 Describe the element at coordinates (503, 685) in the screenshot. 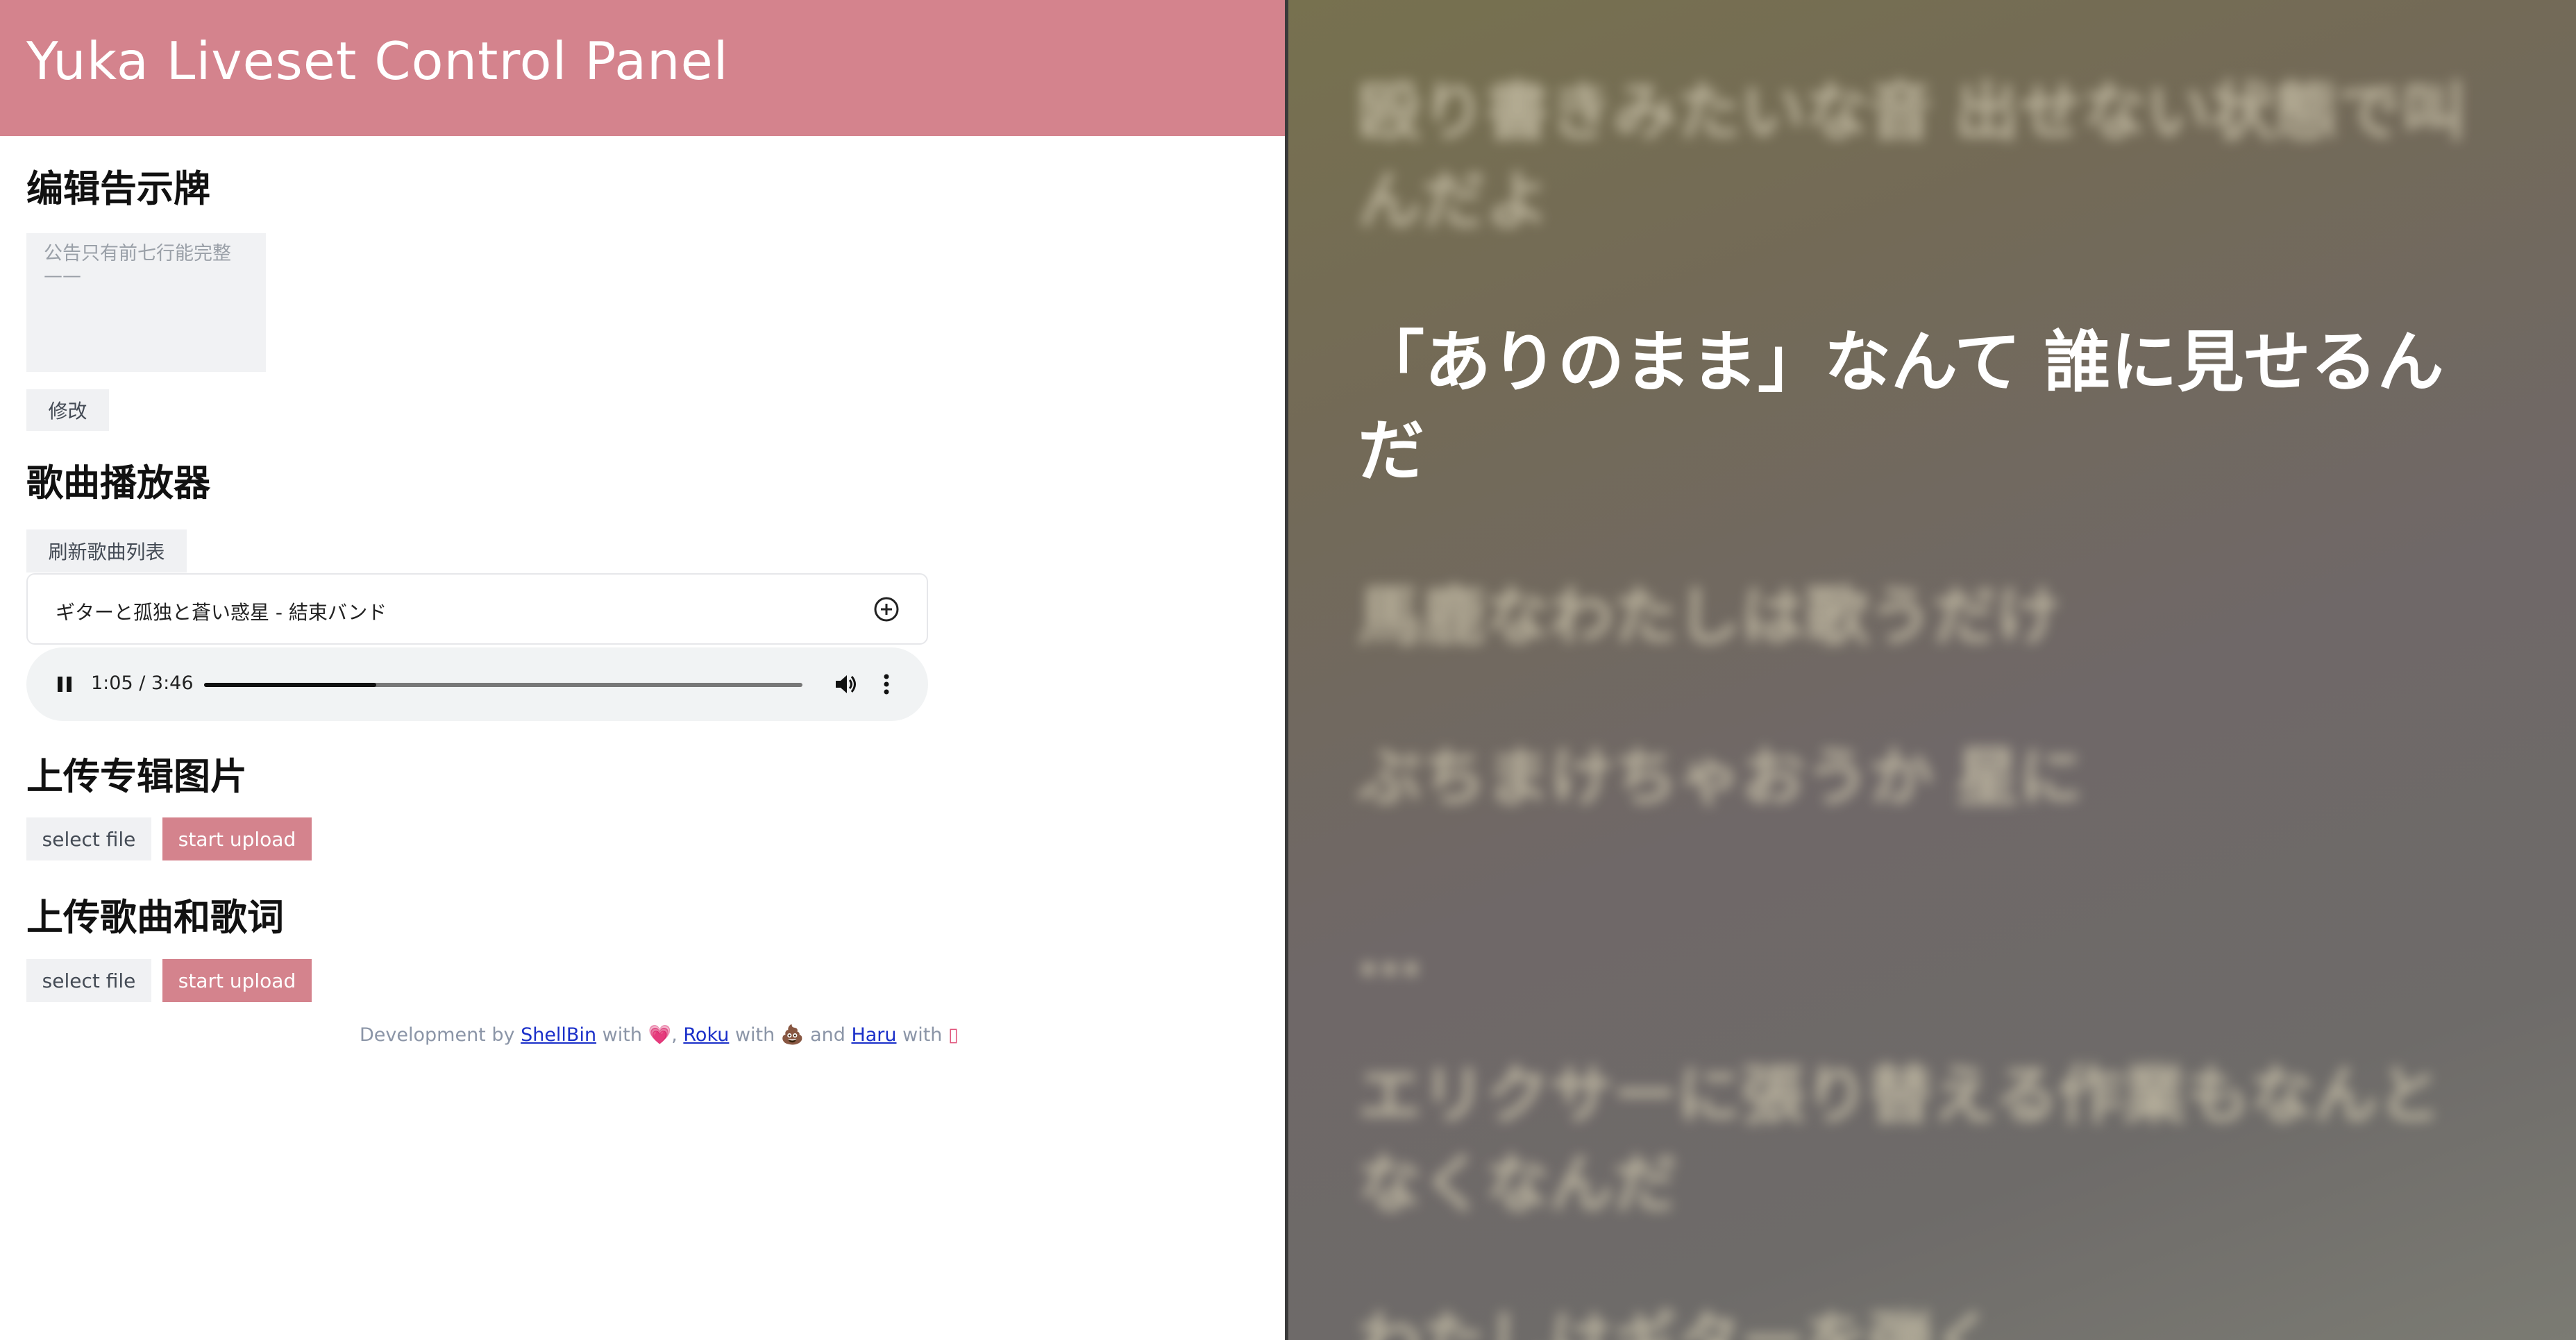

I see `progress-bar` at that location.